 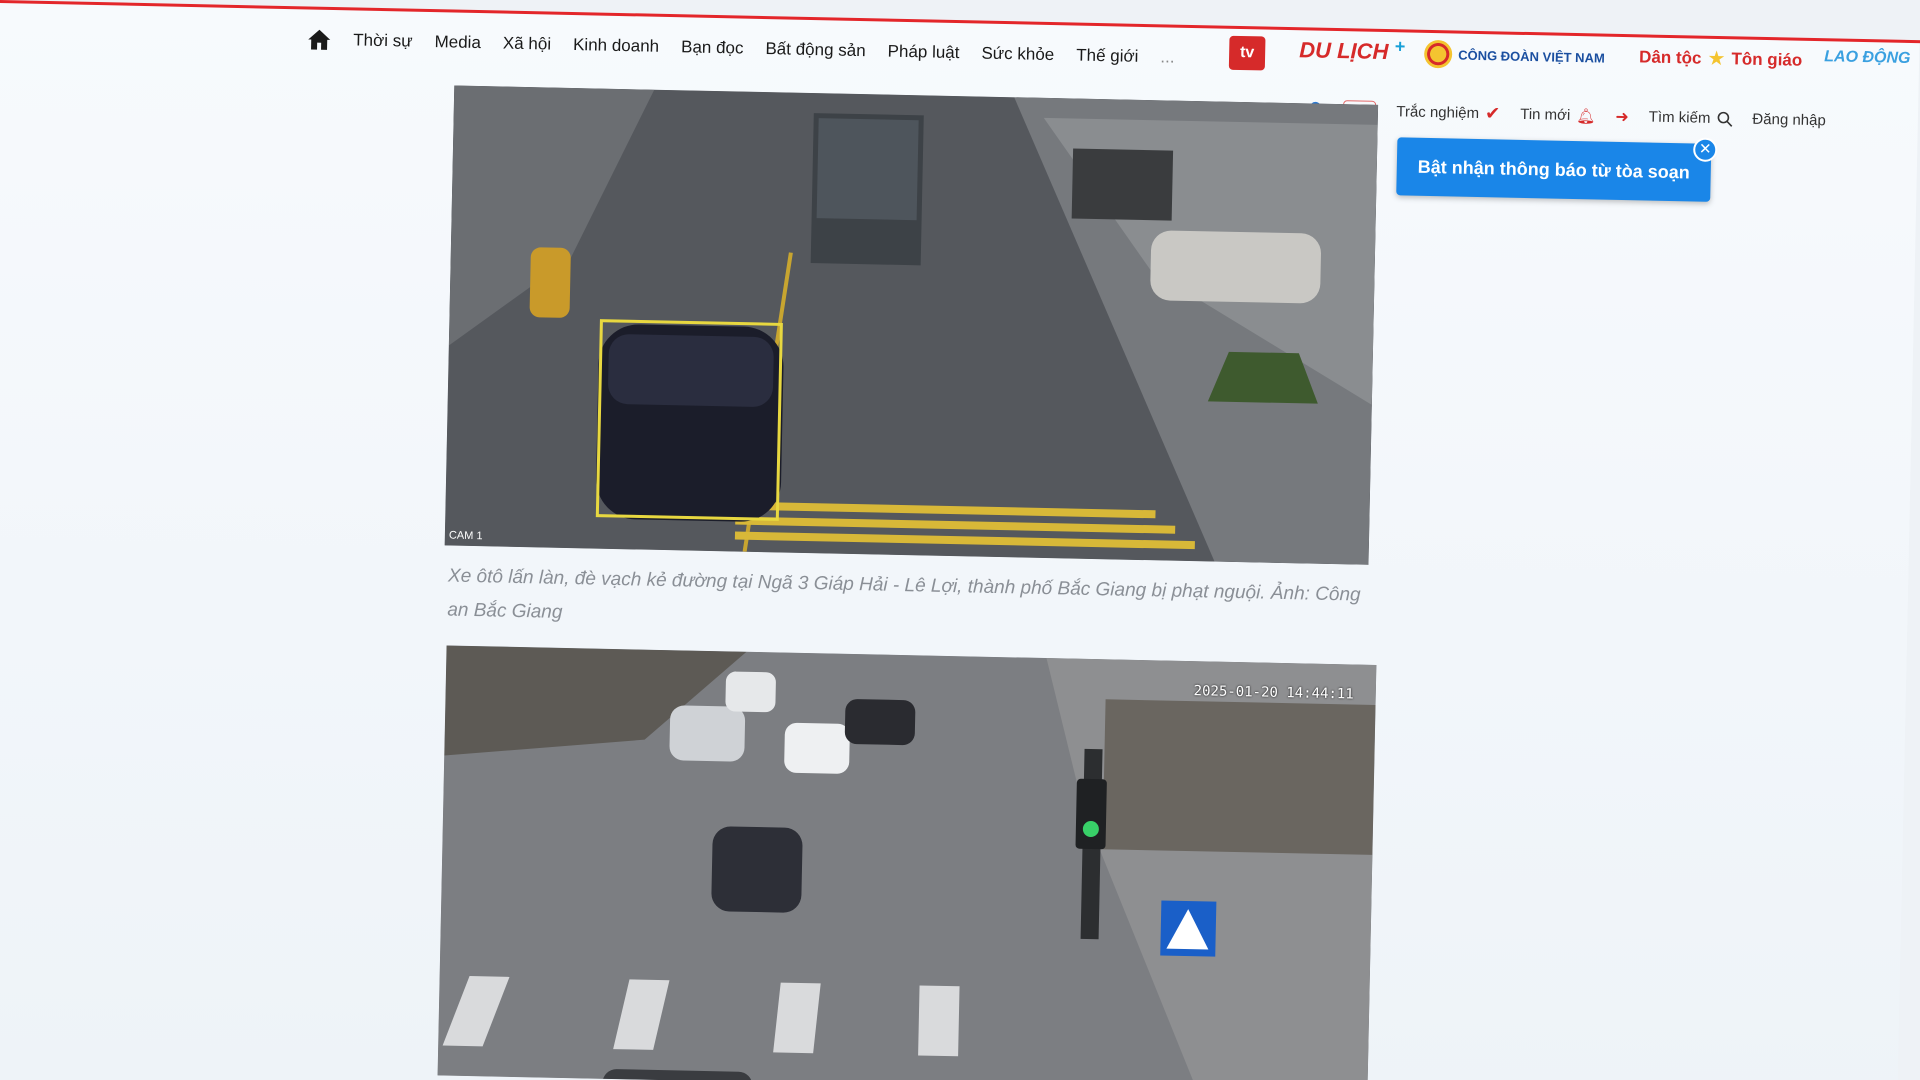 What do you see at coordinates (1670, 57) in the screenshot?
I see `dan-toc-text: Dân tộc` at bounding box center [1670, 57].